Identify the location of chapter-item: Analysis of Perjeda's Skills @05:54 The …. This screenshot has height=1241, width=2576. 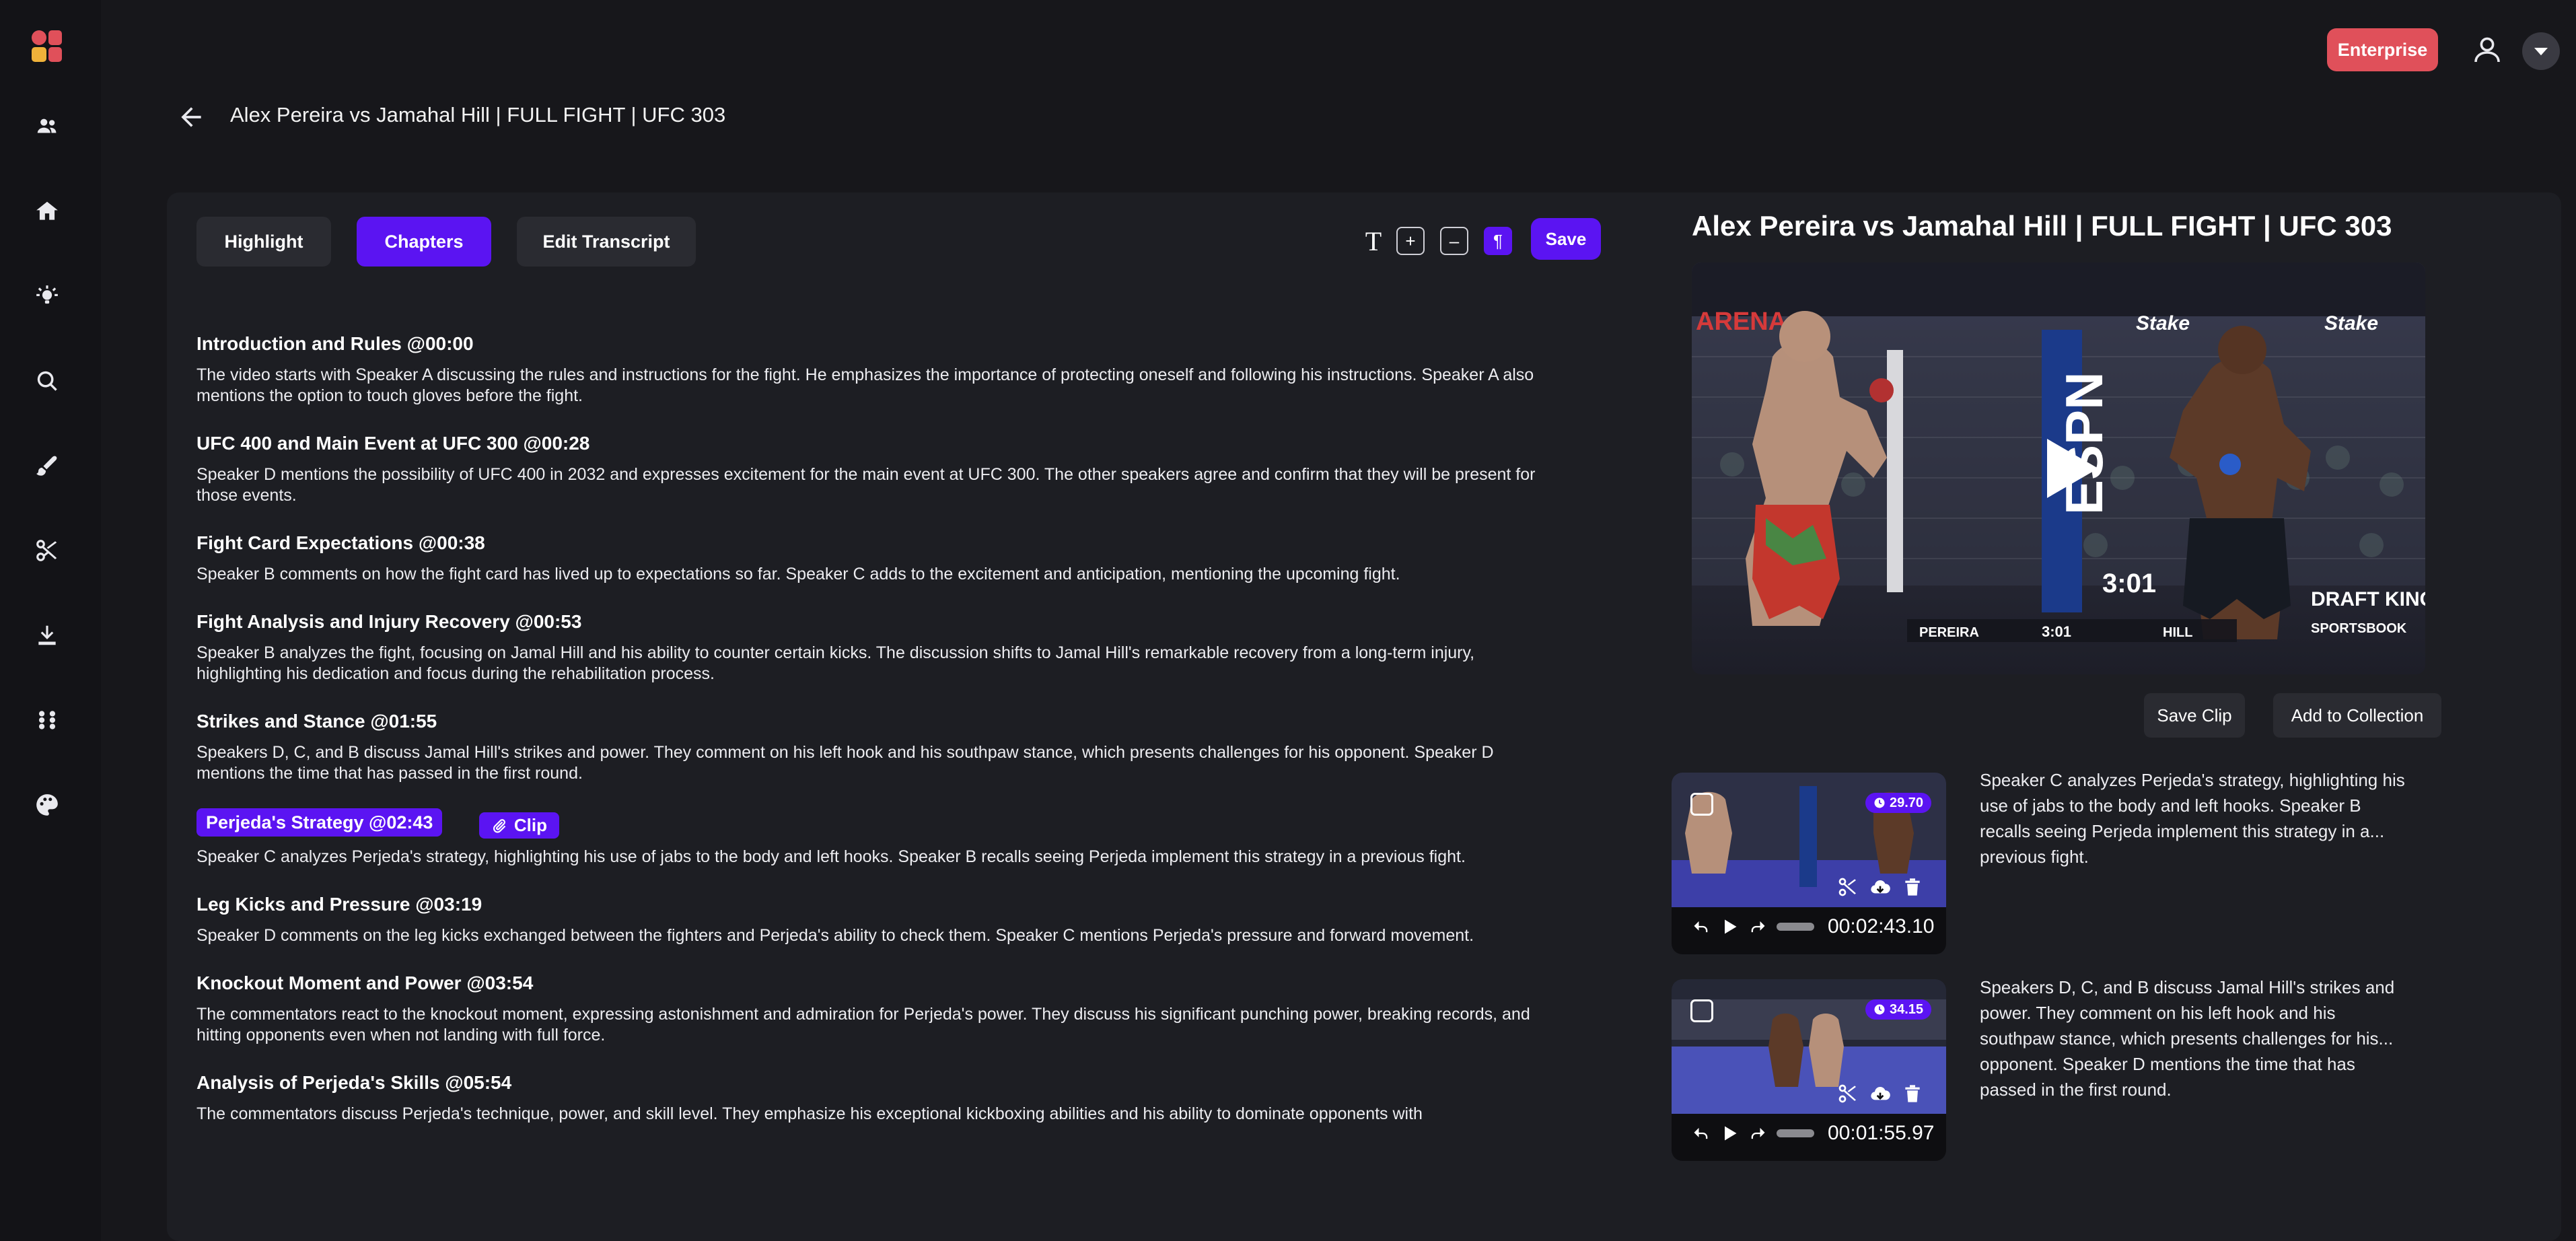
(869, 1097).